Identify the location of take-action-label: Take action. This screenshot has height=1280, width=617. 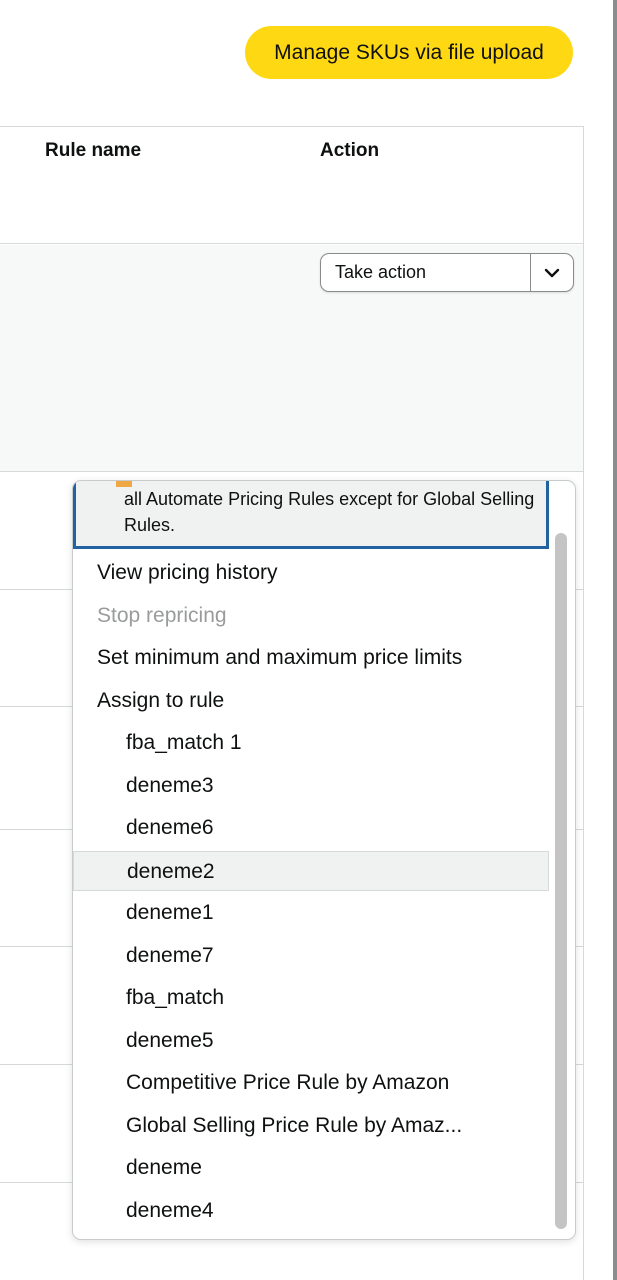
(381, 272).